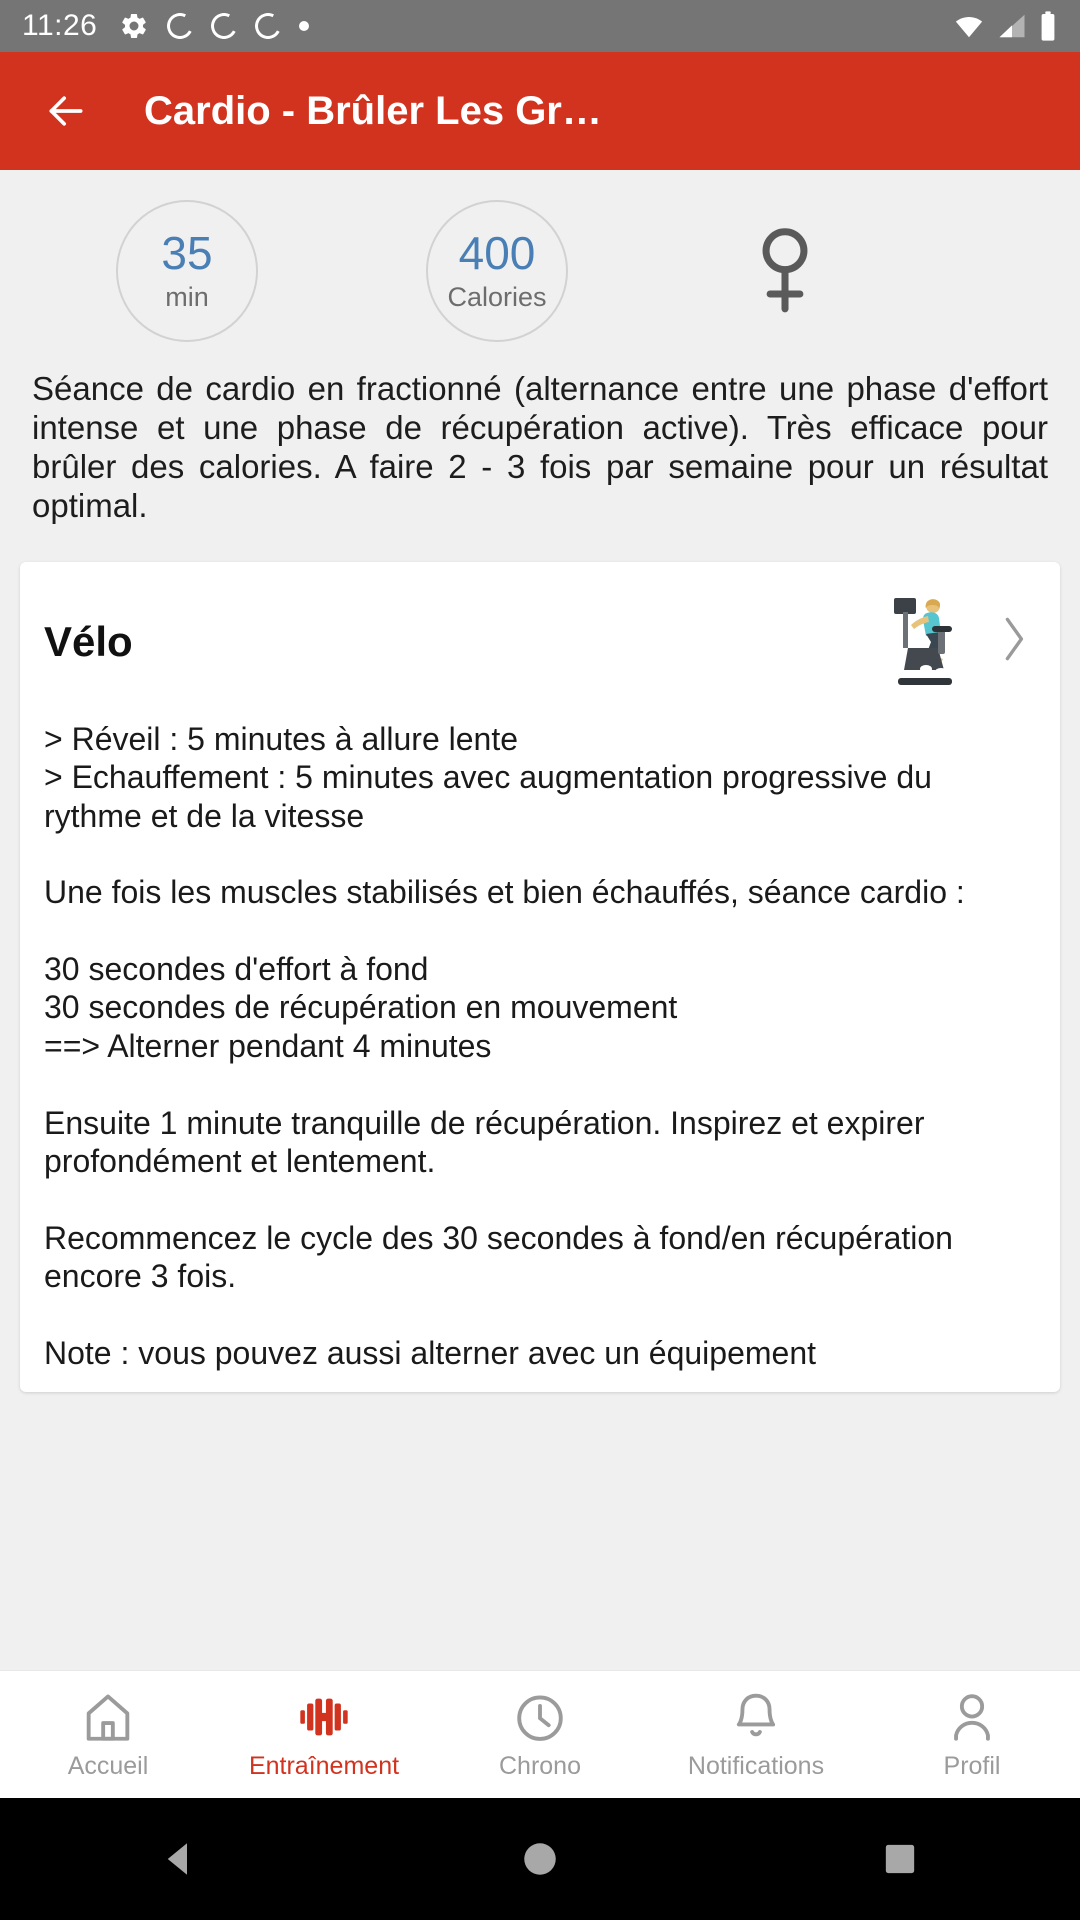  Describe the element at coordinates (497, 253) in the screenshot. I see `stat-calories-value: 400` at that location.